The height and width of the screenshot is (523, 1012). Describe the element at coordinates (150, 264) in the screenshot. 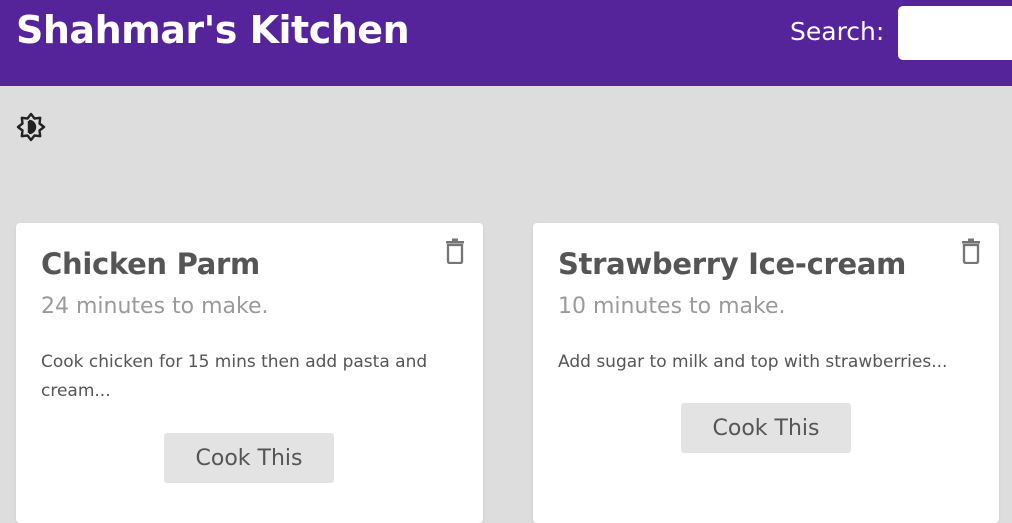

I see `recipe-title: Chicken Parm` at that location.